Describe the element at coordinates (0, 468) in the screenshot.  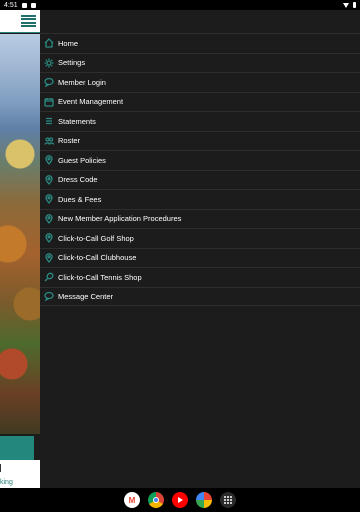
I see `divider` at that location.